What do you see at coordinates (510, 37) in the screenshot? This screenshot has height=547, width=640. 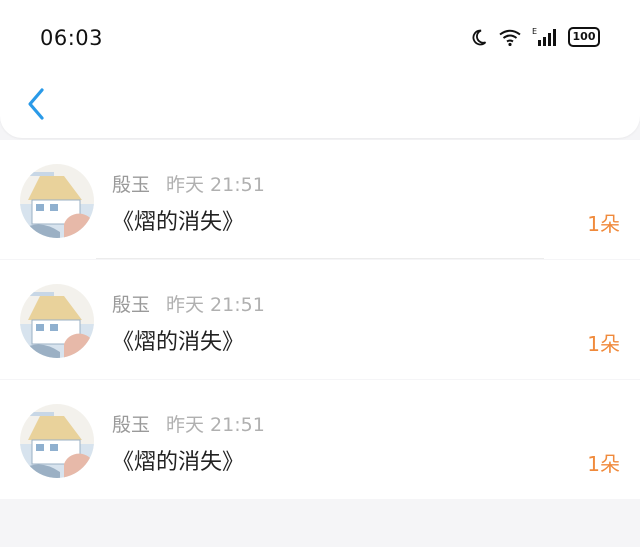 I see `wifi-icon` at bounding box center [510, 37].